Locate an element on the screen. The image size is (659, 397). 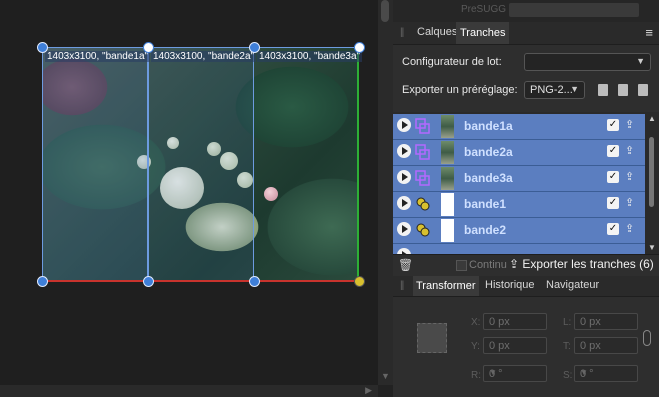
t-label: T: is located at coordinates (567, 346).